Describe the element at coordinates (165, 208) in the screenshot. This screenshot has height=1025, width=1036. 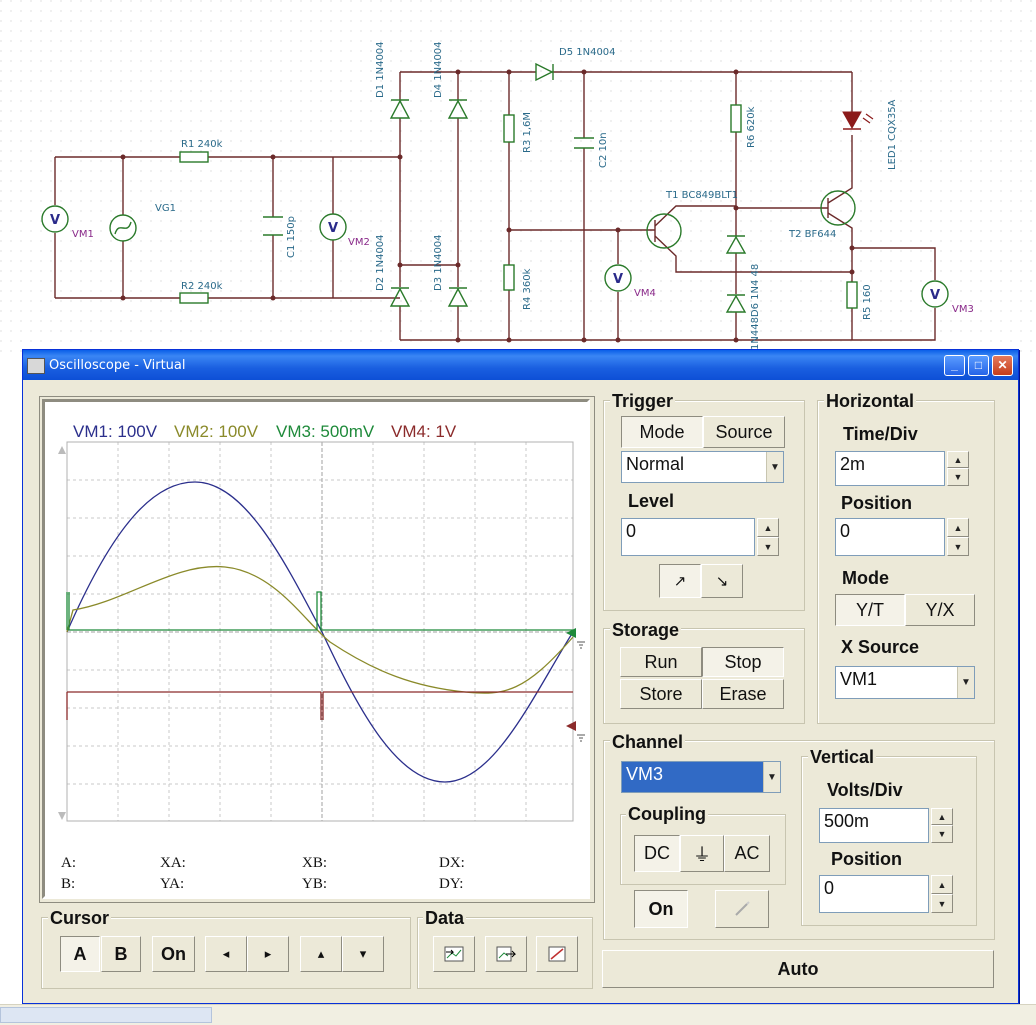
I see `label-vg1: VG1` at that location.